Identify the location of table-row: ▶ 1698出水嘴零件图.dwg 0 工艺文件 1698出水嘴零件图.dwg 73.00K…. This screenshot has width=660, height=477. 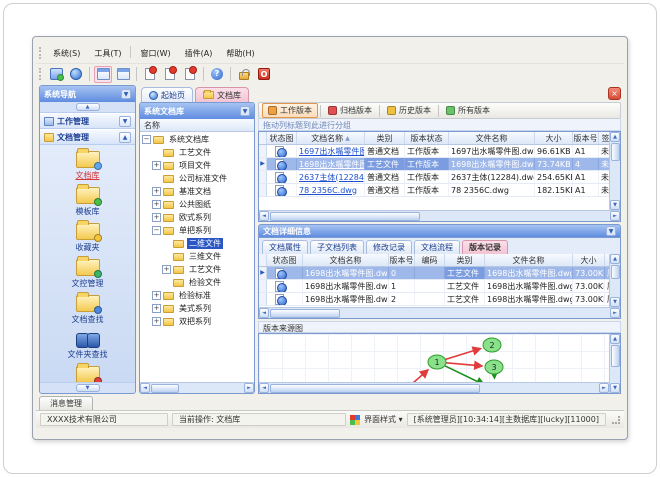
(434, 273).